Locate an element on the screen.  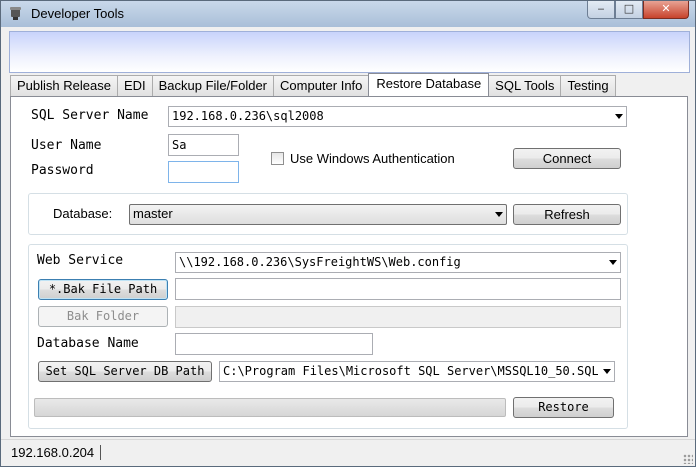
server-name-label: SQL Server Name is located at coordinates (90, 115).